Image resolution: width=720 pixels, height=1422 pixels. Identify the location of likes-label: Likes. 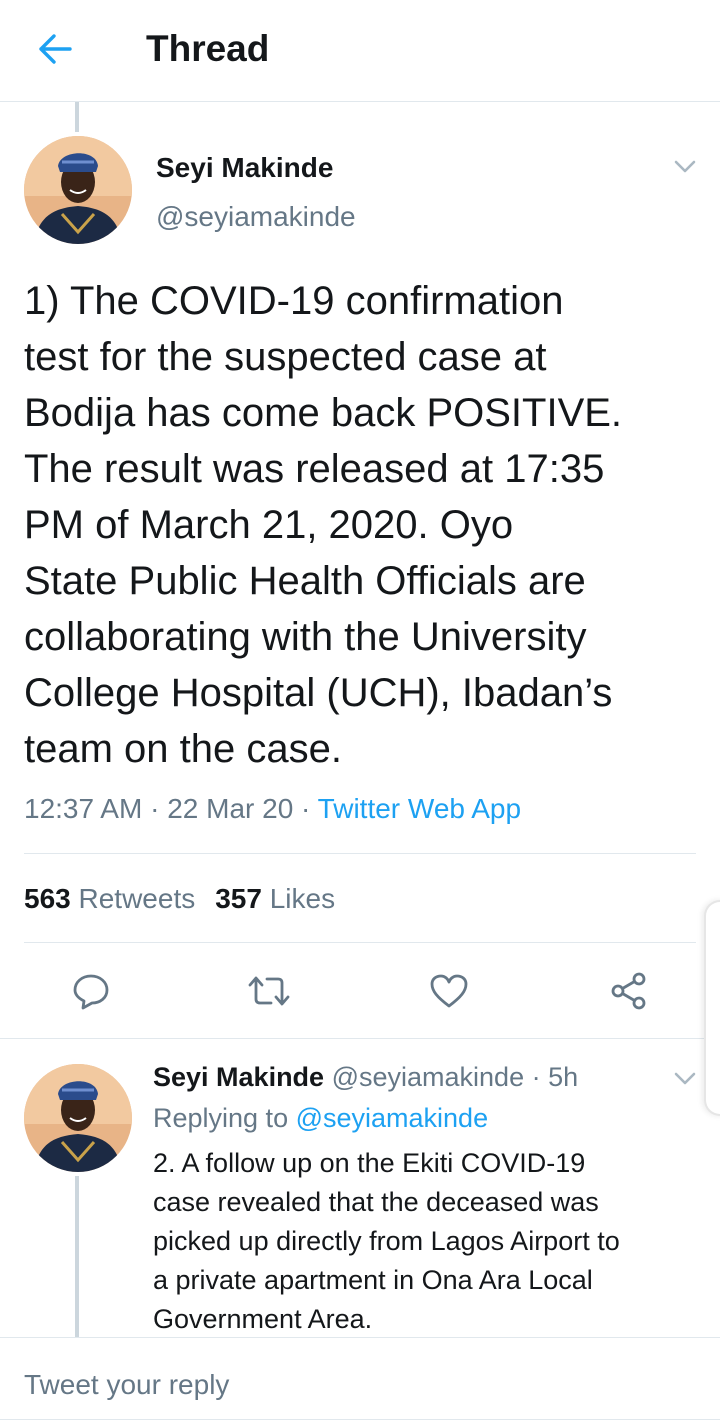
(302, 898).